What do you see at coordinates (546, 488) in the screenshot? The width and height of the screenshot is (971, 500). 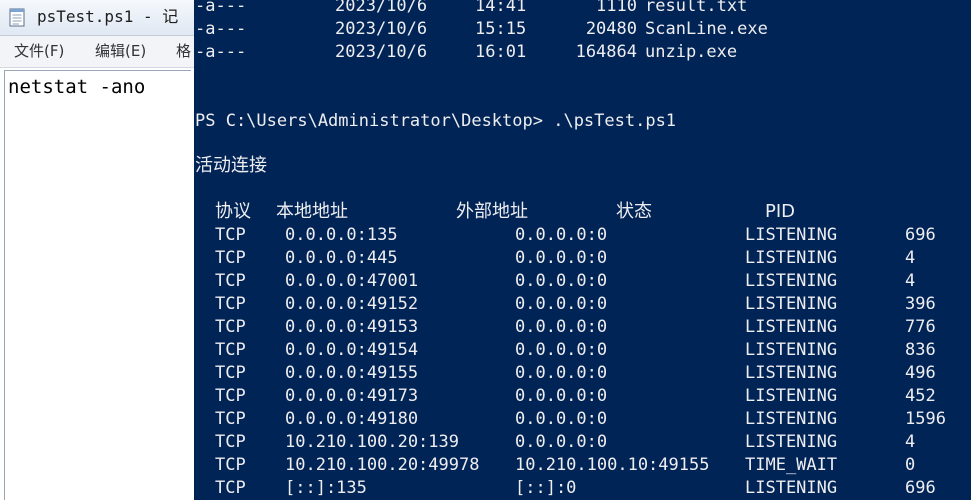 I see `connection-foreign: [::]:0` at bounding box center [546, 488].